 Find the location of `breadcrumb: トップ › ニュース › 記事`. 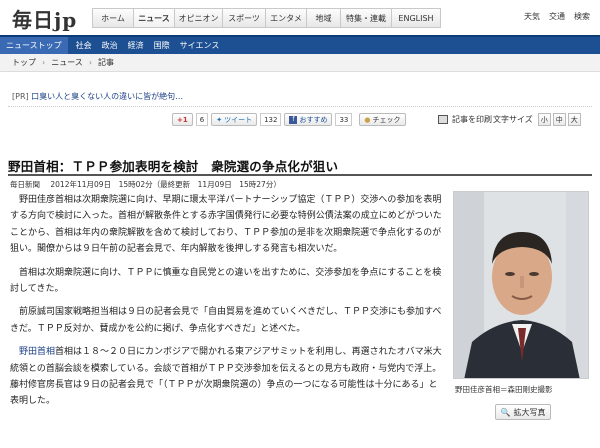

breadcrumb: トップ › ニュース › 記事 is located at coordinates (300, 63).